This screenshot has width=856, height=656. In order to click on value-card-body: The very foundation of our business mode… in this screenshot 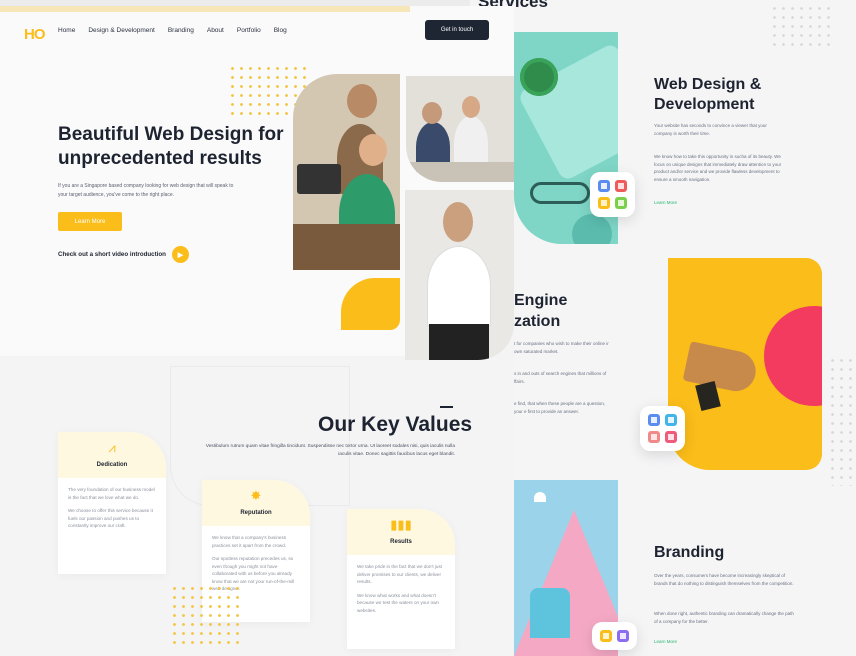, I will do `click(112, 511)`.